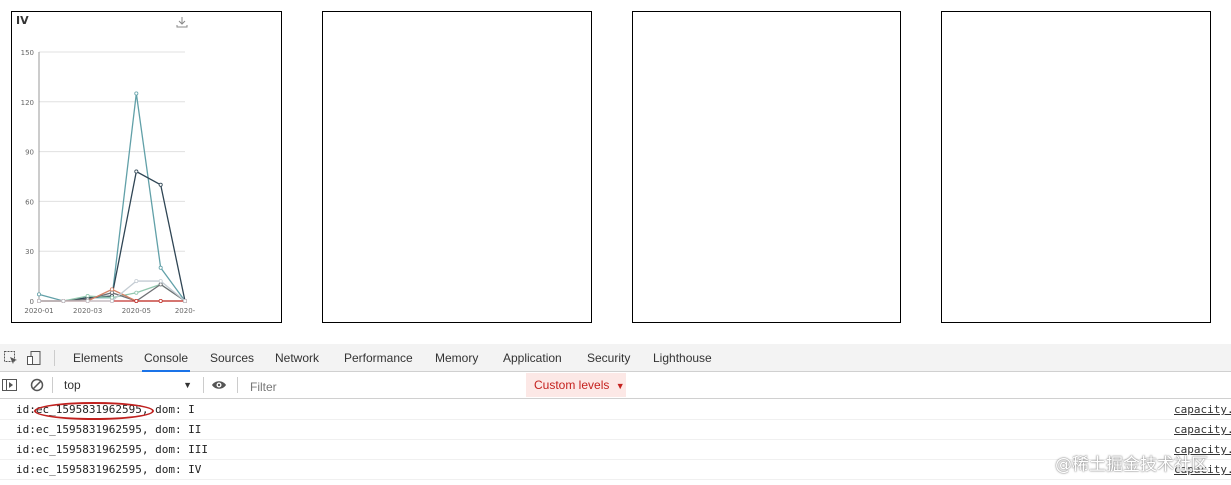 The height and width of the screenshot is (485, 1231). What do you see at coordinates (615, 450) in the screenshot?
I see `console-log-row: id:ec_1595831962595, dom: III capacity.` at bounding box center [615, 450].